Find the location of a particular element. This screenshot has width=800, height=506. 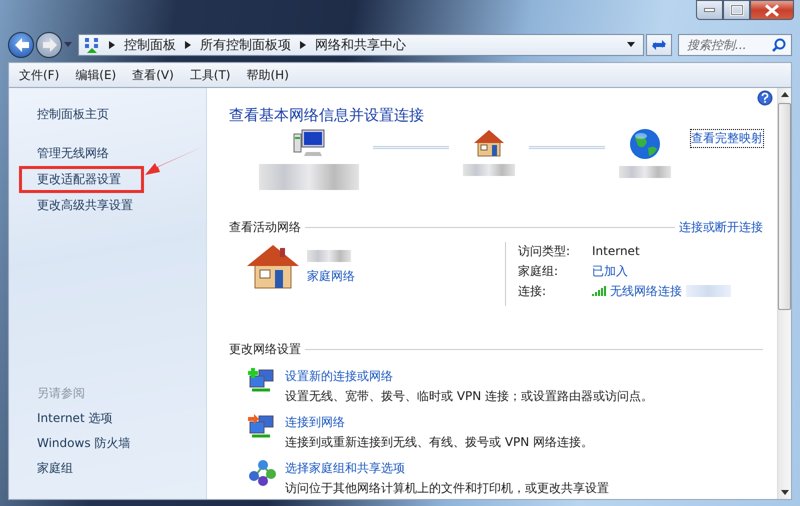

section-heading: 查看活动网络 is located at coordinates (265, 227).